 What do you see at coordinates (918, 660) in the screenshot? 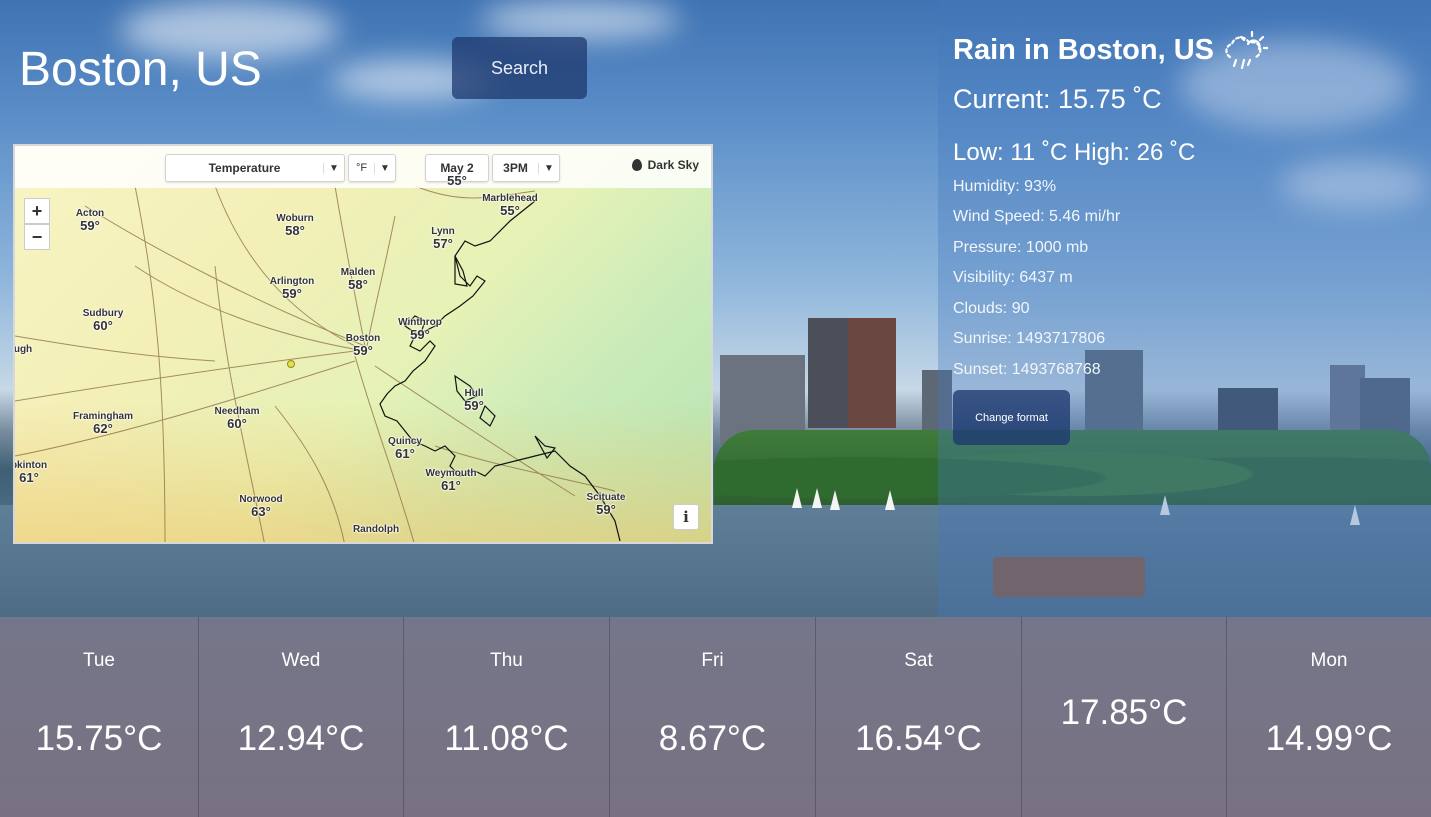
I see `forecast-day-label: Sat` at bounding box center [918, 660].